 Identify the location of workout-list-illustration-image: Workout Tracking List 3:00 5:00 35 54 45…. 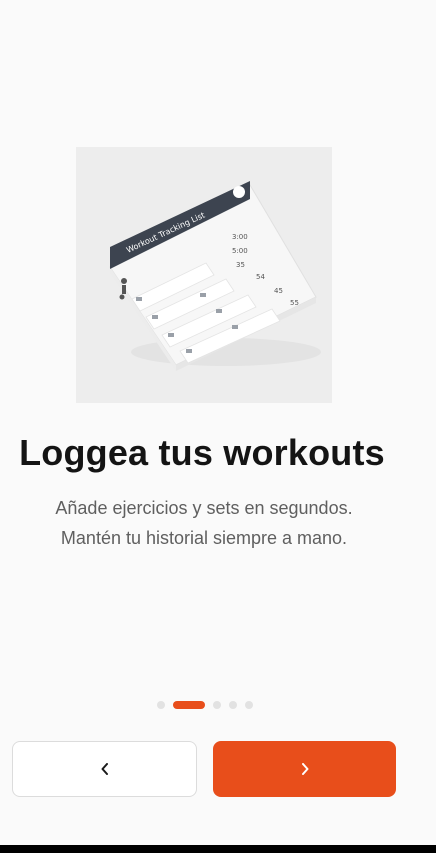
(215, 276).